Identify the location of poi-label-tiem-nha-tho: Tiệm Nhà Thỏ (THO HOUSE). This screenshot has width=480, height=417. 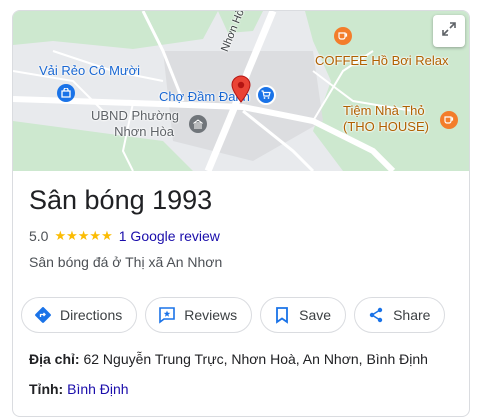
(386, 119).